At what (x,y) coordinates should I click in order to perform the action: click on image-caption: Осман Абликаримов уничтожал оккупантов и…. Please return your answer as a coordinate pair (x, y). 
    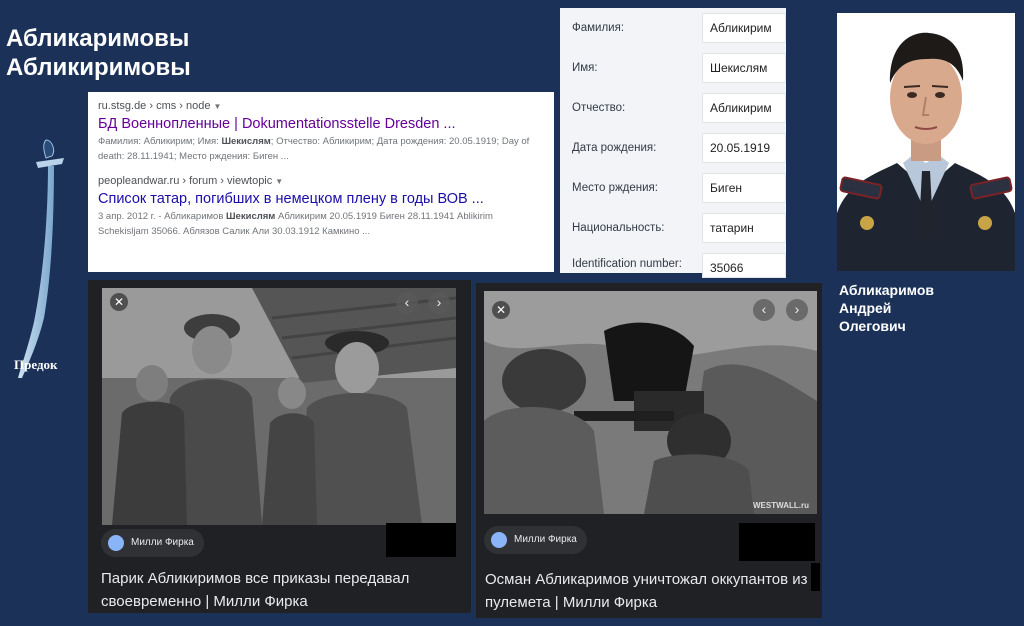
    Looking at the image, I should click on (650, 591).